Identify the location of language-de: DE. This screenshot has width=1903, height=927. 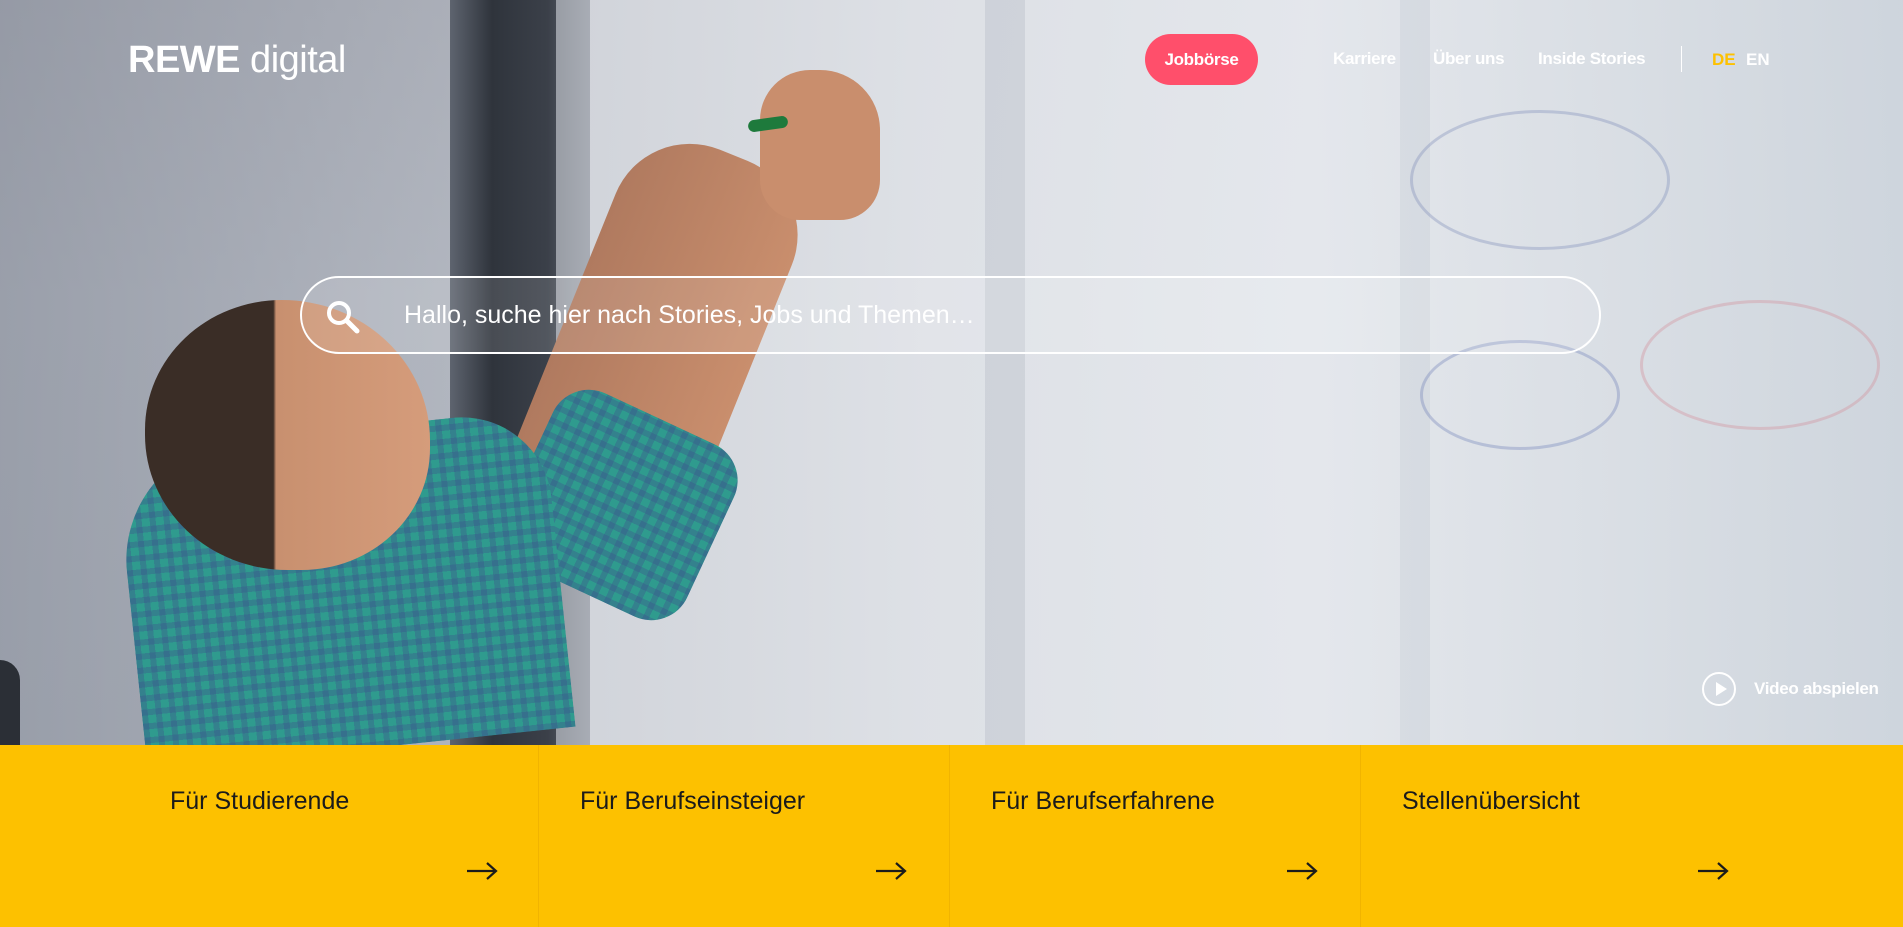
(1724, 60).